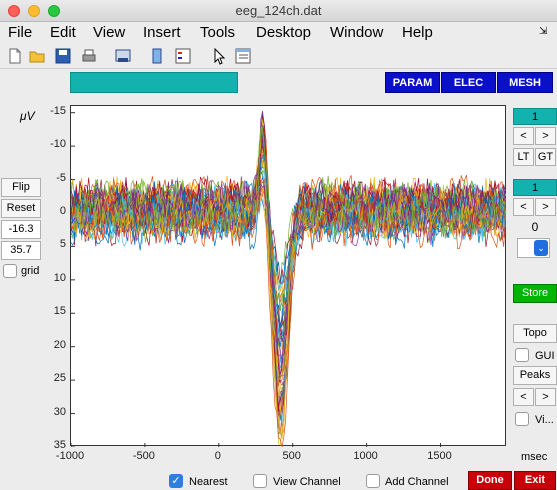 Image resolution: width=557 pixels, height=490 pixels. What do you see at coordinates (176, 481) in the screenshot?
I see `nearest-checkbox: ✓` at bounding box center [176, 481].